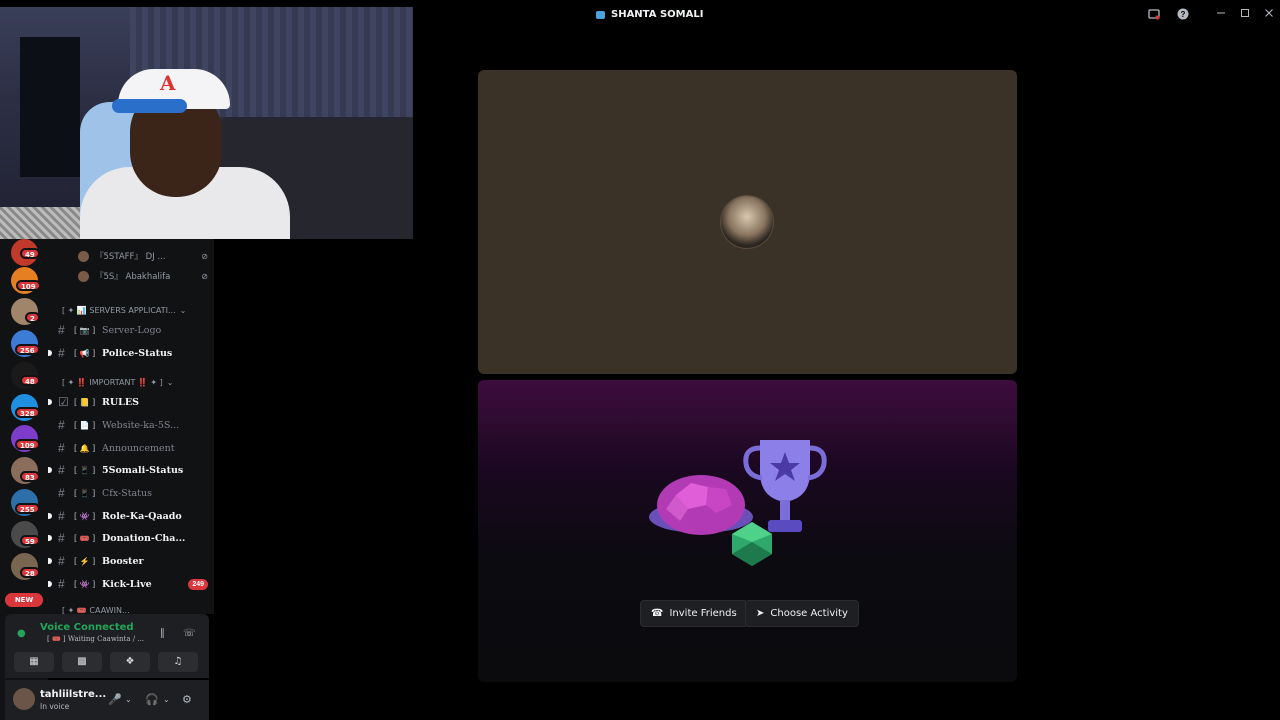 The image size is (1280, 720). I want to click on mention-badge: 328, so click(27, 412).